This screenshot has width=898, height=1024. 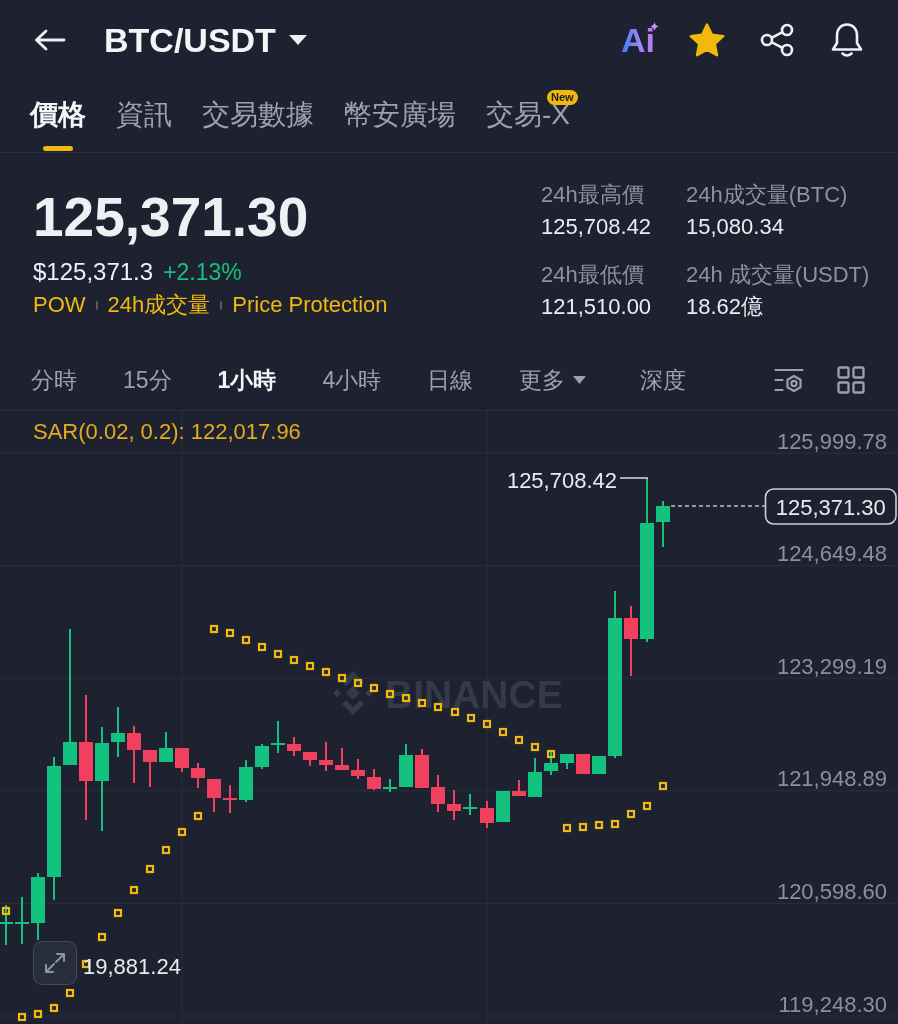 What do you see at coordinates (725, 307) in the screenshot?
I see `stat-value: 18.62億` at bounding box center [725, 307].